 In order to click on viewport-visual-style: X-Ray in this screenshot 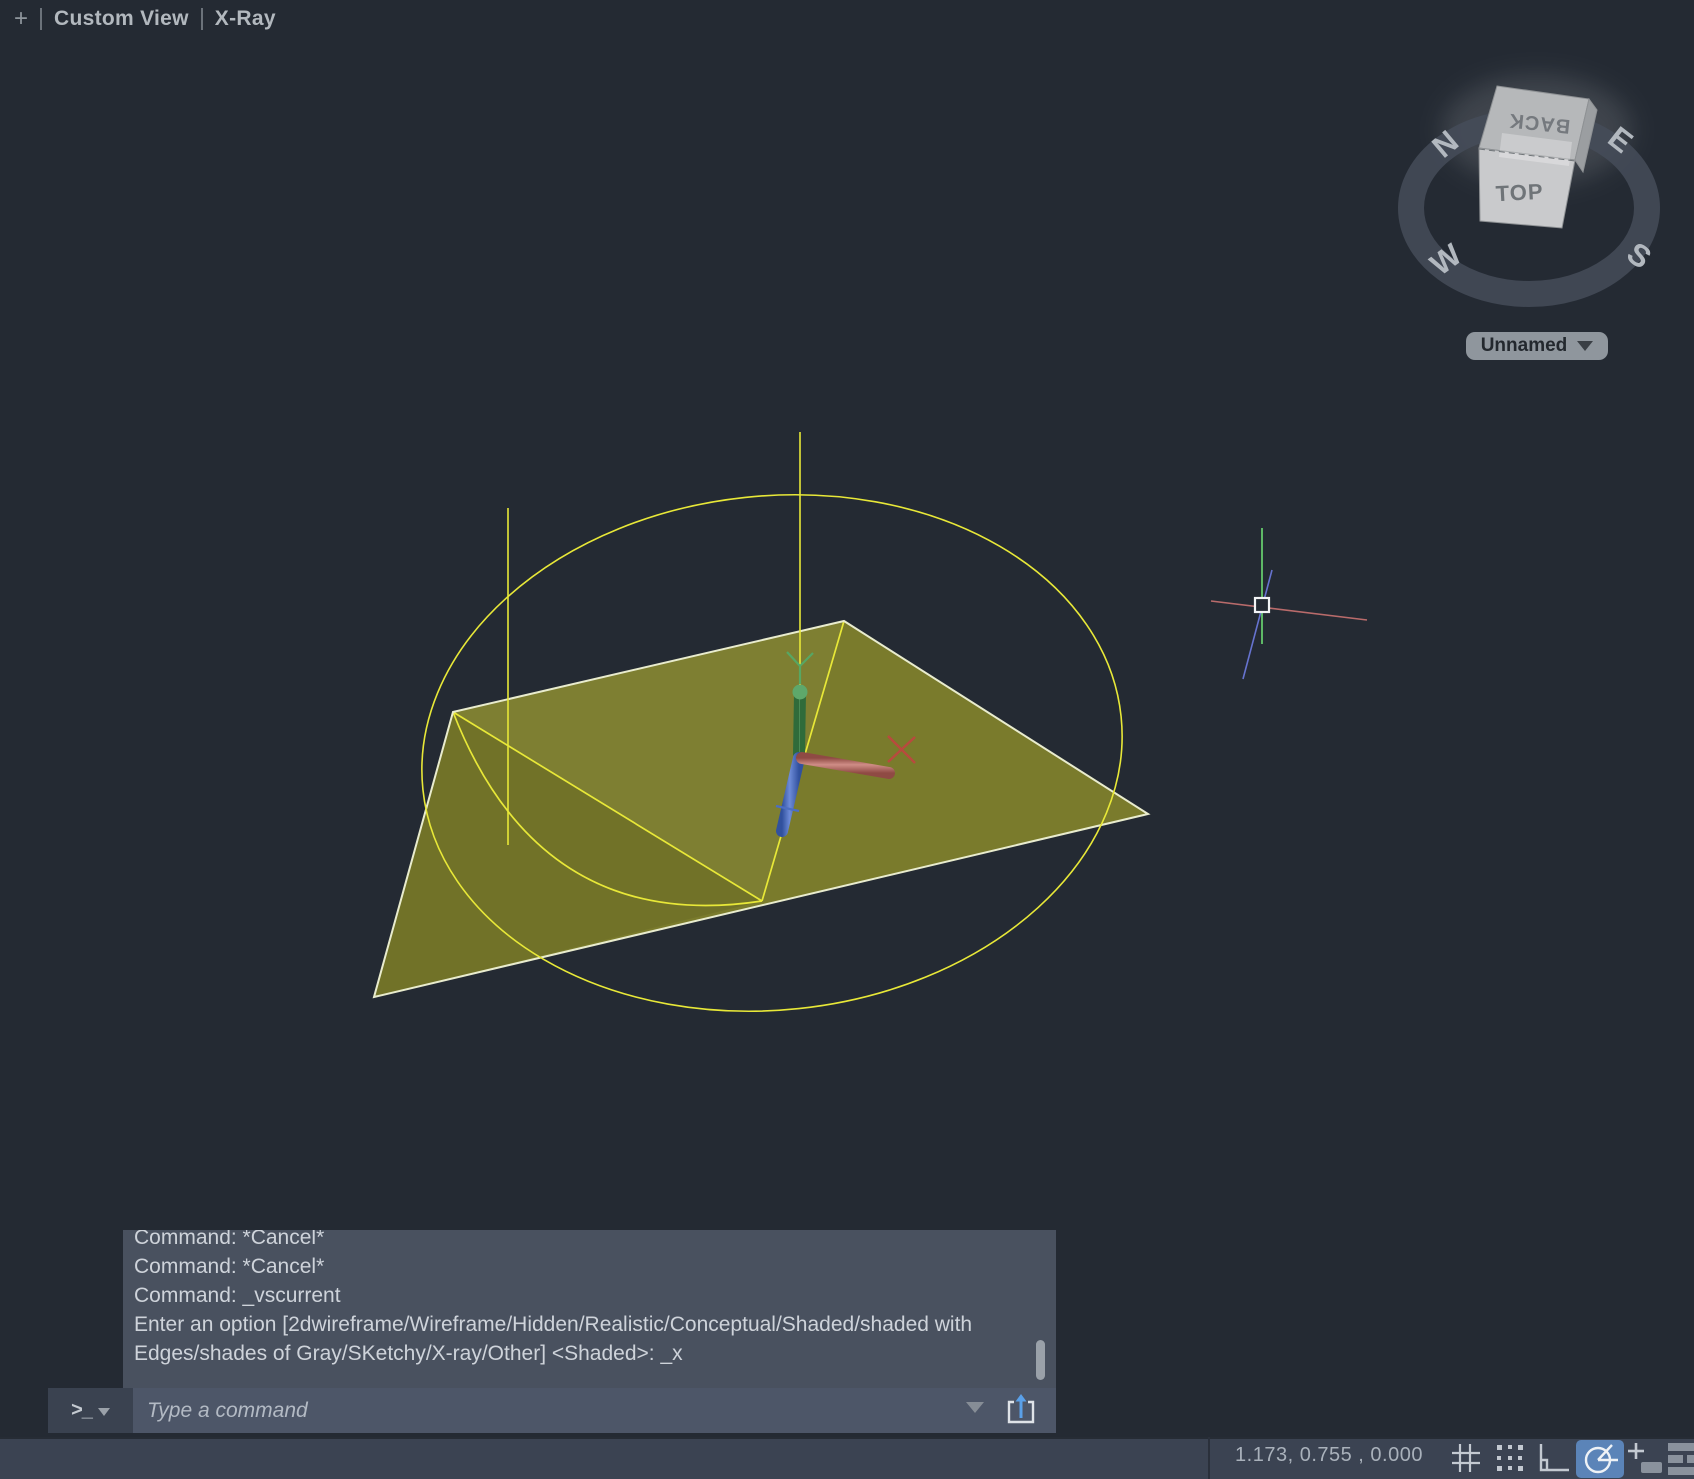, I will do `click(245, 19)`.